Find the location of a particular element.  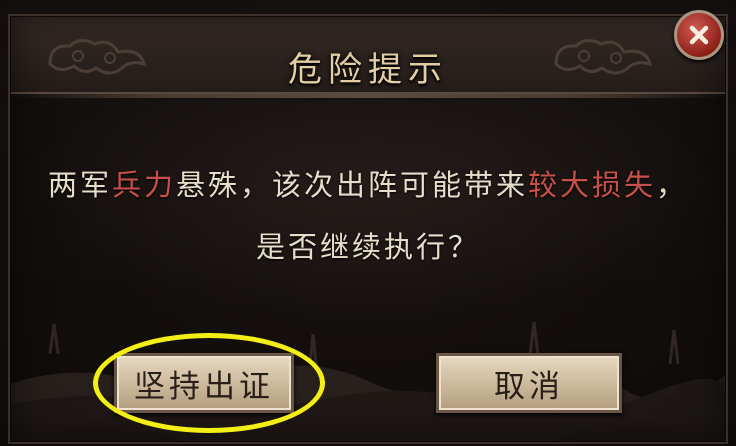

close-icon is located at coordinates (699, 35).